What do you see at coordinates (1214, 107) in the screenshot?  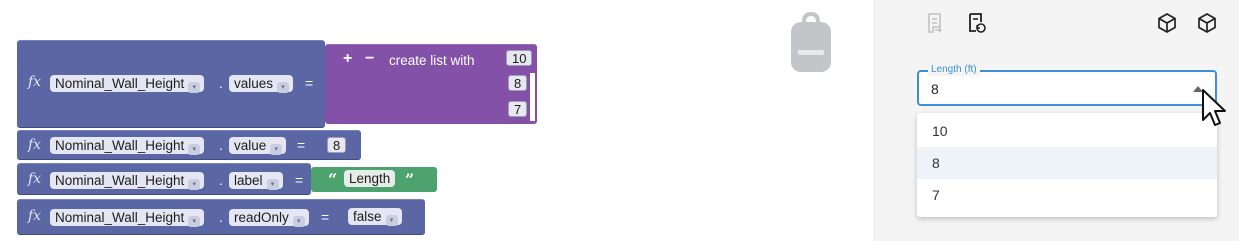 I see `mouse-cursor-icon` at bounding box center [1214, 107].